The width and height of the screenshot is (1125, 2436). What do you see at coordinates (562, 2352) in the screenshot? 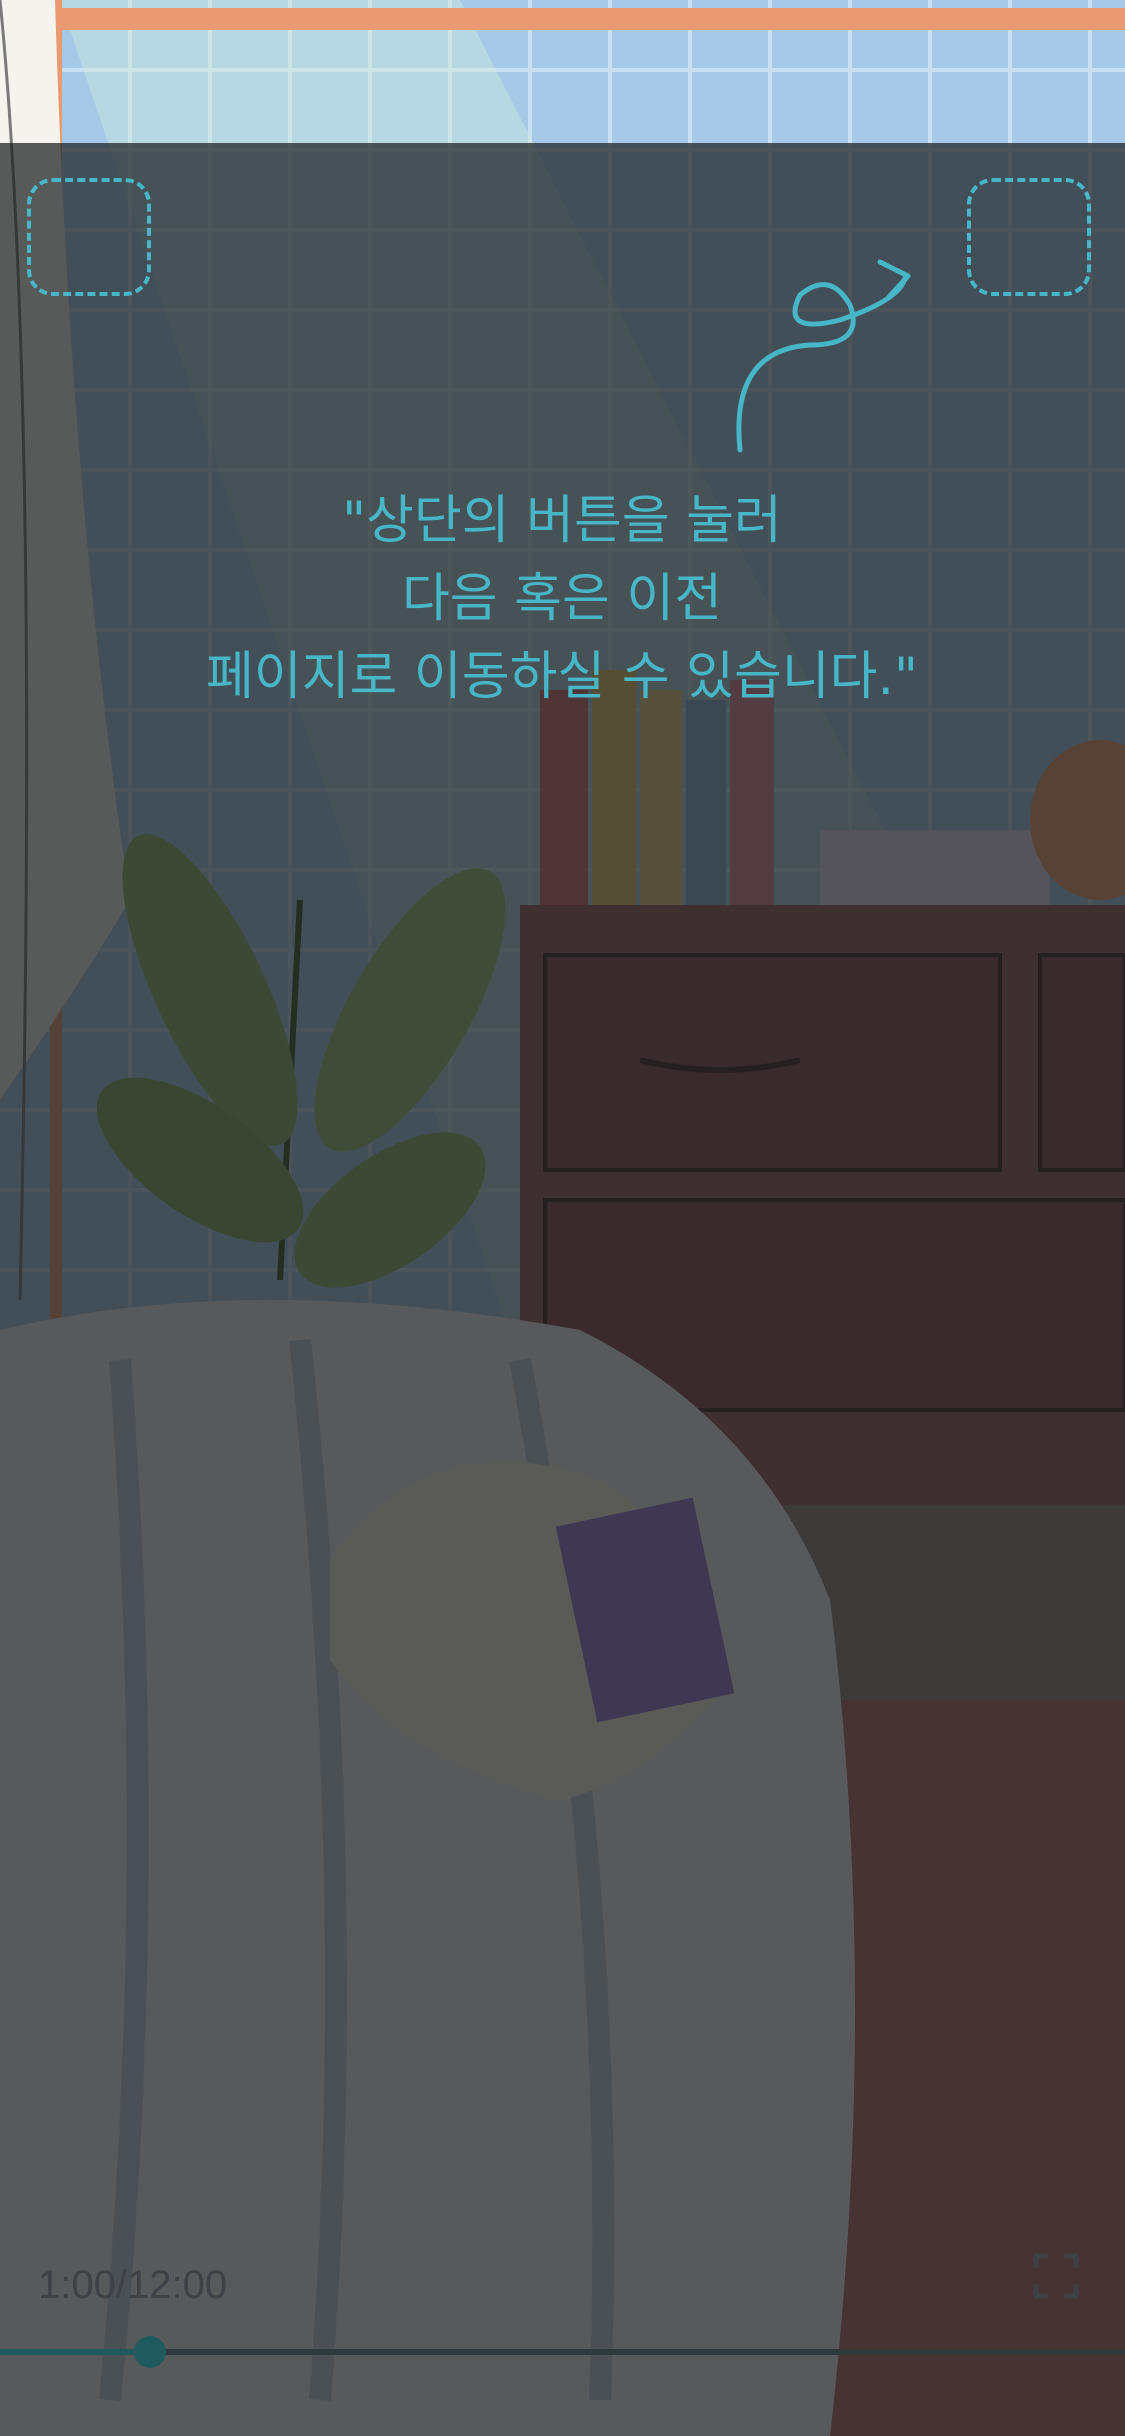
I see `progress-bar` at bounding box center [562, 2352].